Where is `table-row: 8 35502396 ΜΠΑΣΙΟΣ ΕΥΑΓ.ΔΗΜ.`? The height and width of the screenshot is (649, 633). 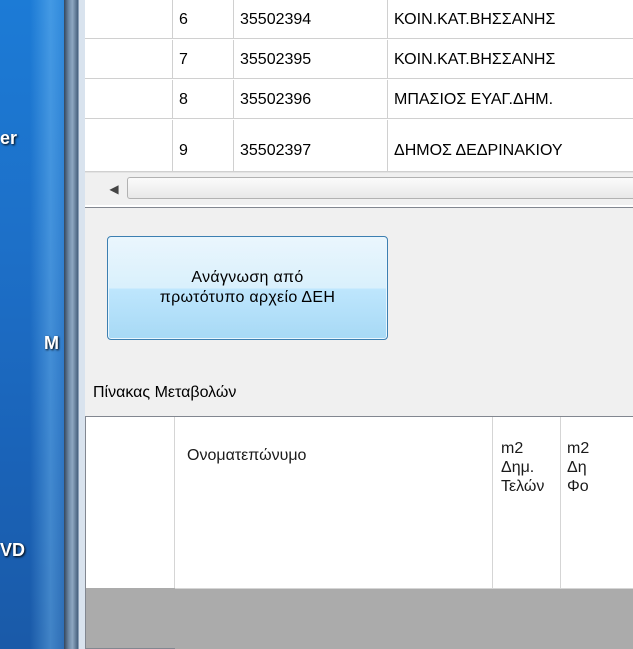 table-row: 8 35502396 ΜΠΑΣΙΟΣ ΕΥΑΓ.ΔΗΜ. is located at coordinates (359, 100).